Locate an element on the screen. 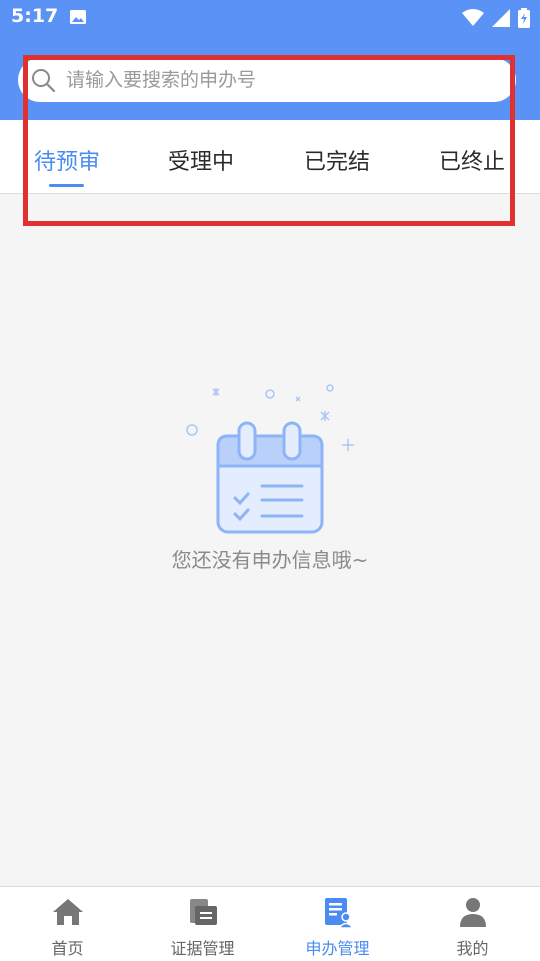 Image resolution: width=540 pixels, height=961 pixels. empty-calendar-icon is located at coordinates (270, 459).